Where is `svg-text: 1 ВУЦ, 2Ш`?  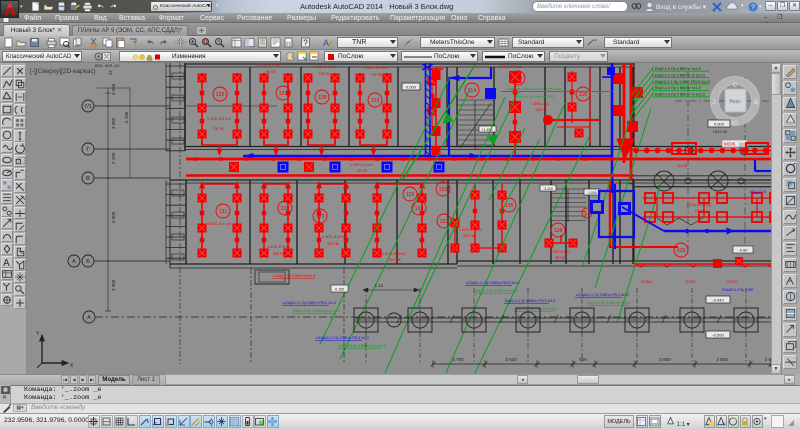
svg-text: 1 ВУЦ, 2Ш is located at coordinates (540, 104).